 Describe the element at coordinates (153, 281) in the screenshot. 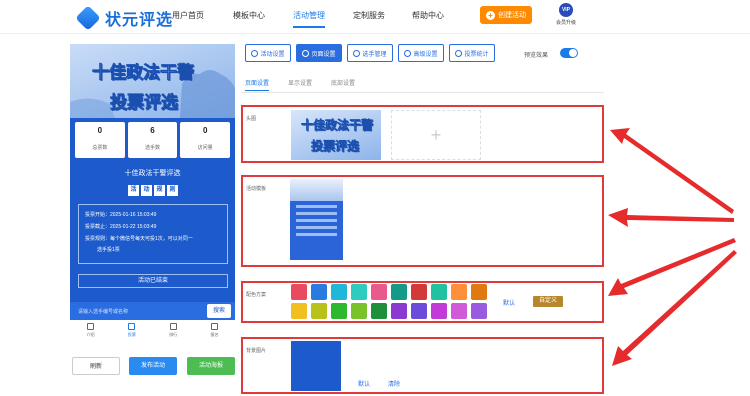

I see `activity-status: 活动已结束` at that location.